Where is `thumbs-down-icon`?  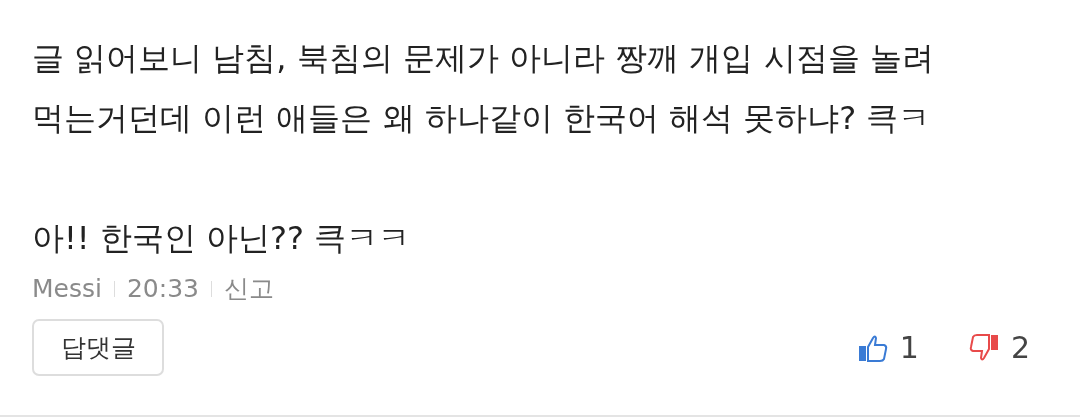
thumbs-down-icon is located at coordinates (983, 347).